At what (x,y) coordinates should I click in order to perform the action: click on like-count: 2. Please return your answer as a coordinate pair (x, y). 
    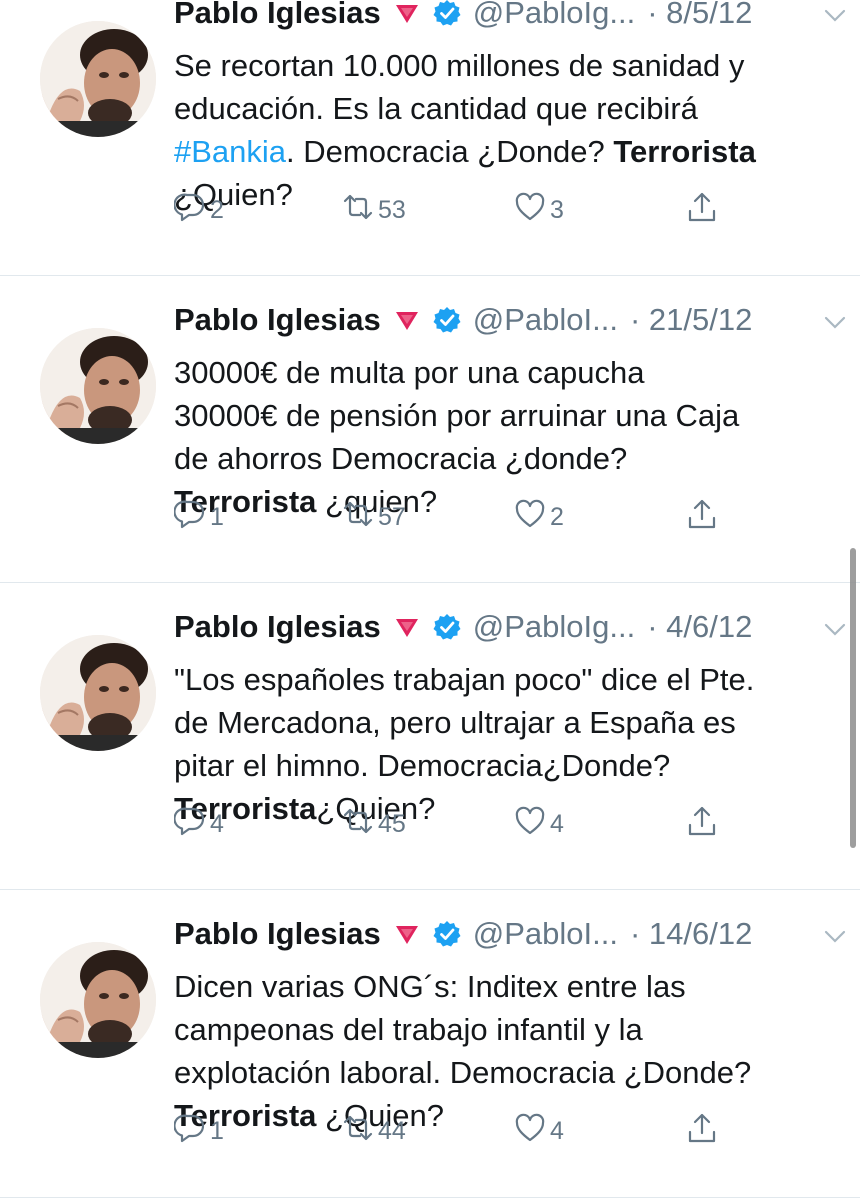
    Looking at the image, I should click on (557, 516).